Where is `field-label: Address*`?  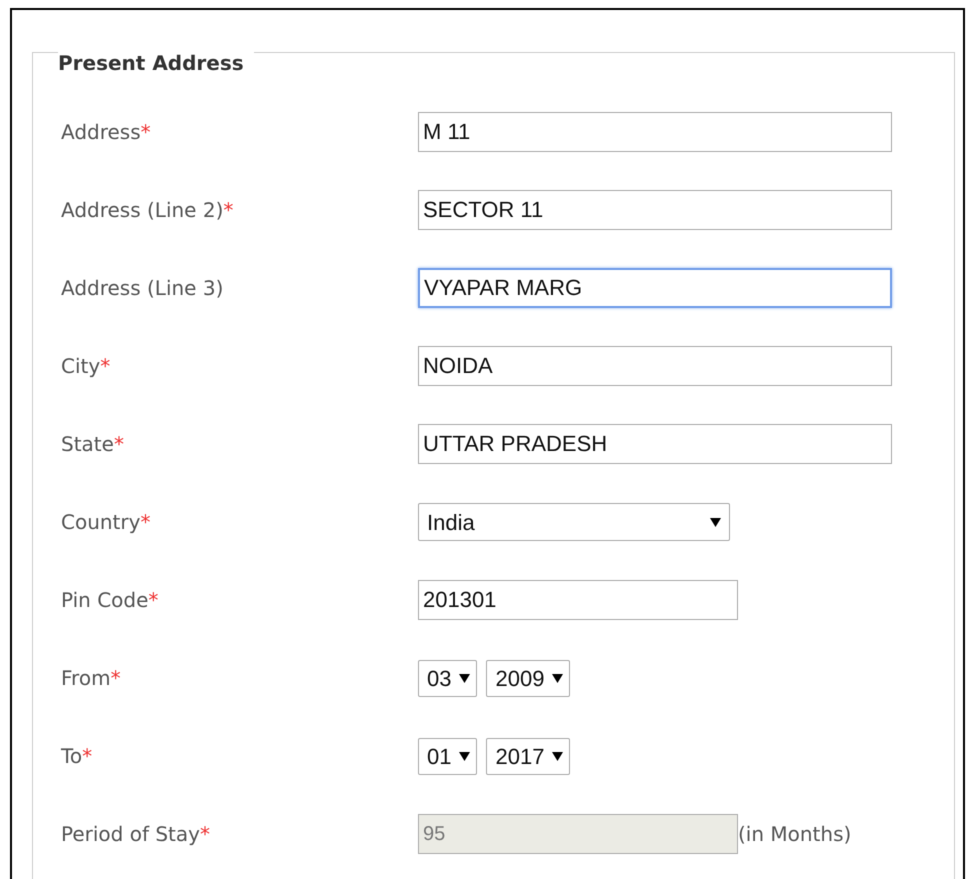
field-label: Address* is located at coordinates (106, 132).